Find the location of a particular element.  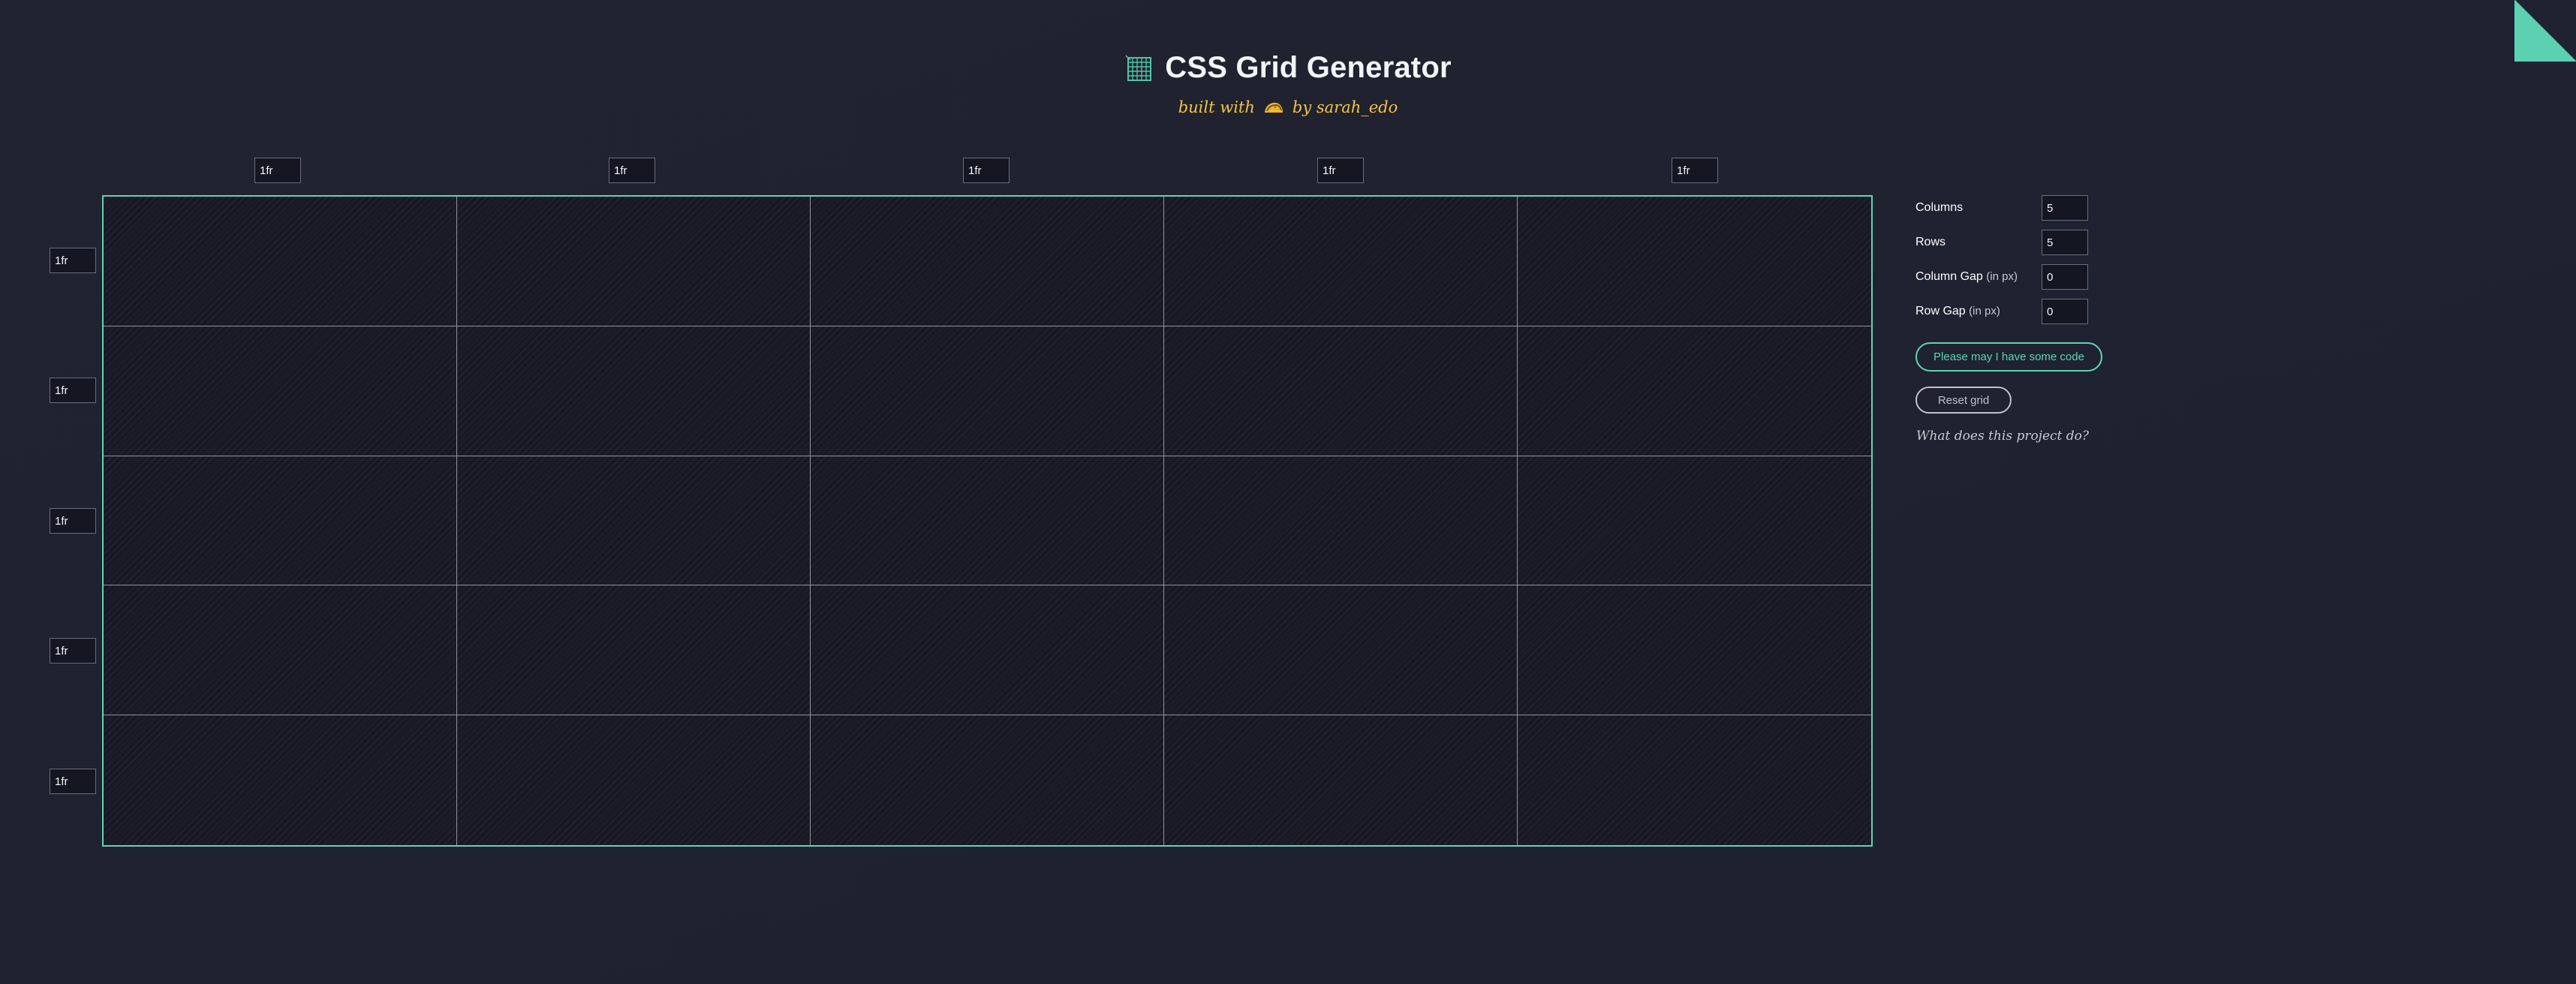

column-gap-unit: (in px) is located at coordinates (2002, 276).